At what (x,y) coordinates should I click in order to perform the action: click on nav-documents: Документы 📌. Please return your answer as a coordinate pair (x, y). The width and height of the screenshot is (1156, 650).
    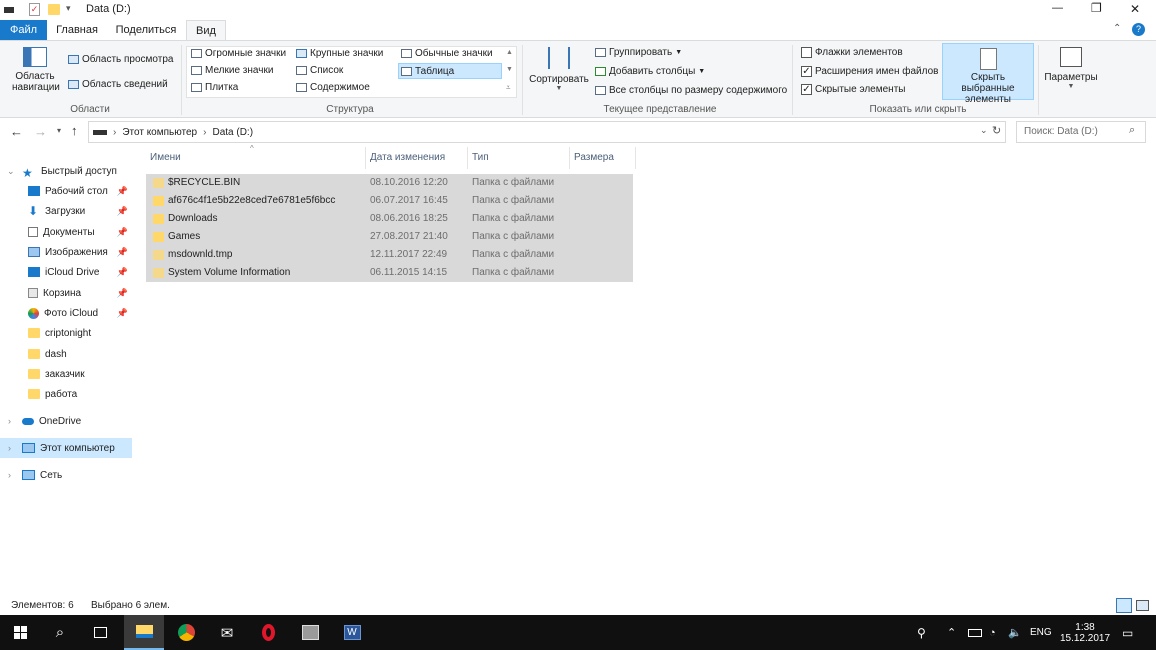
    Looking at the image, I should click on (66, 232).